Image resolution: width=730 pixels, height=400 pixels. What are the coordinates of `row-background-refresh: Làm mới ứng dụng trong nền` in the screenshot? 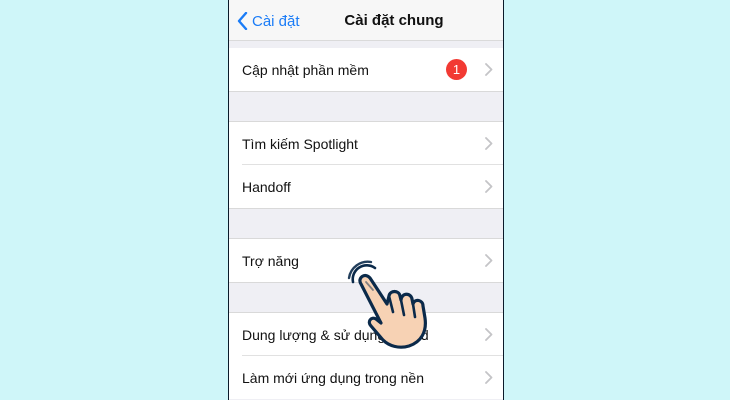 It's located at (366, 377).